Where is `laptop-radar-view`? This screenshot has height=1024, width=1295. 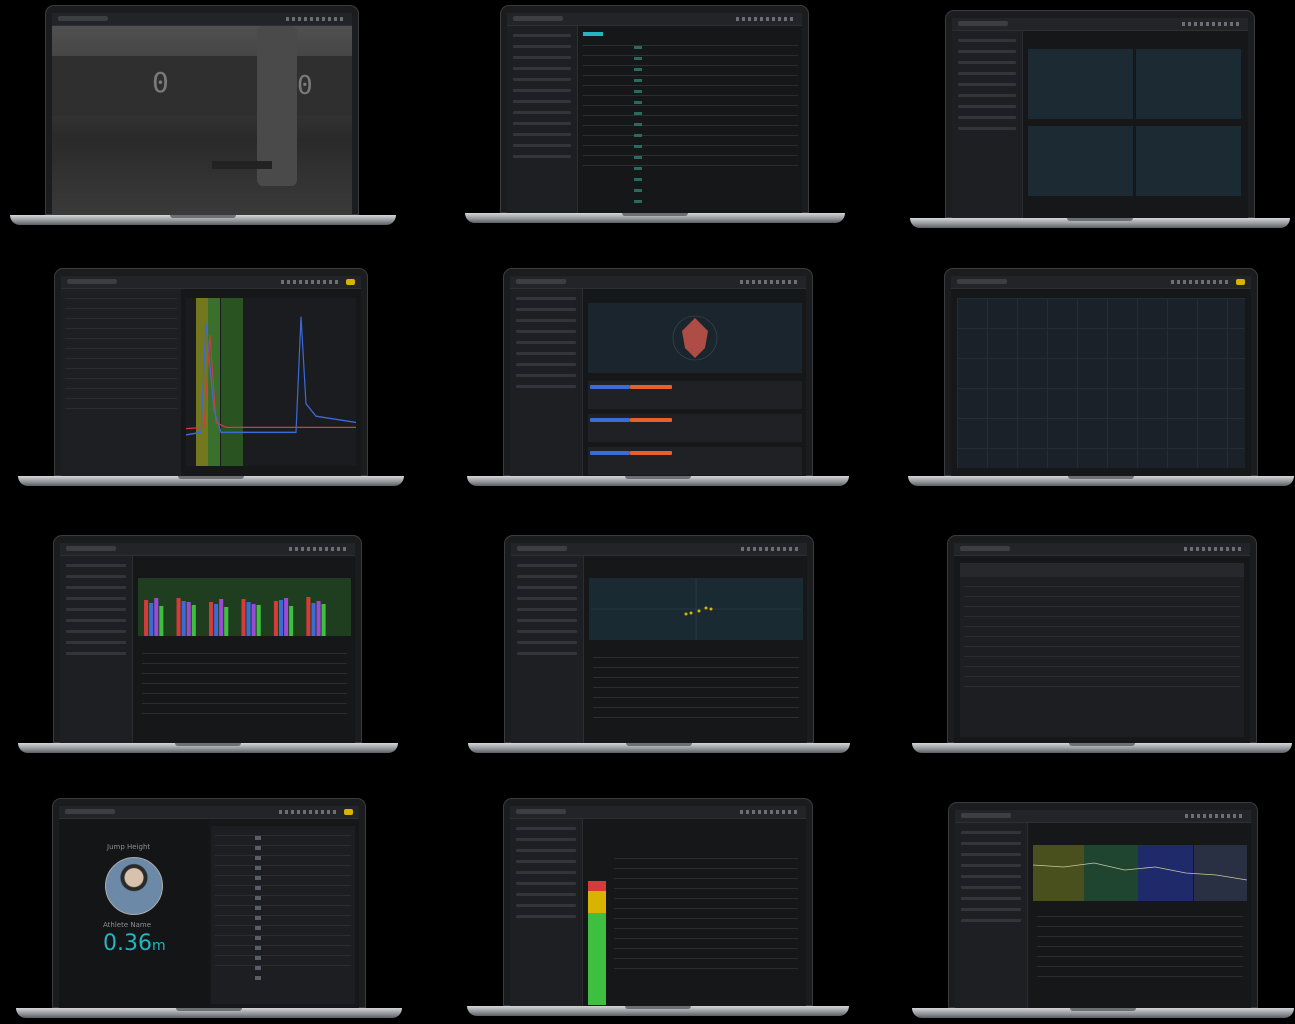
laptop-radar-view is located at coordinates (658, 380).